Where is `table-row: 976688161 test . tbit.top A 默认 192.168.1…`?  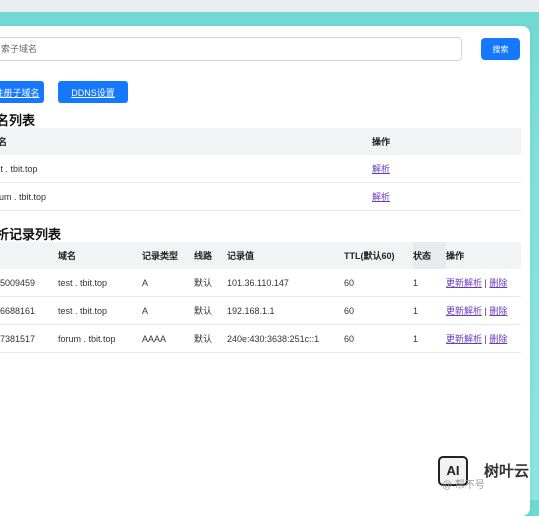 table-row: 976688161 test . tbit.top A 默认 192.168.1… is located at coordinates (260, 310).